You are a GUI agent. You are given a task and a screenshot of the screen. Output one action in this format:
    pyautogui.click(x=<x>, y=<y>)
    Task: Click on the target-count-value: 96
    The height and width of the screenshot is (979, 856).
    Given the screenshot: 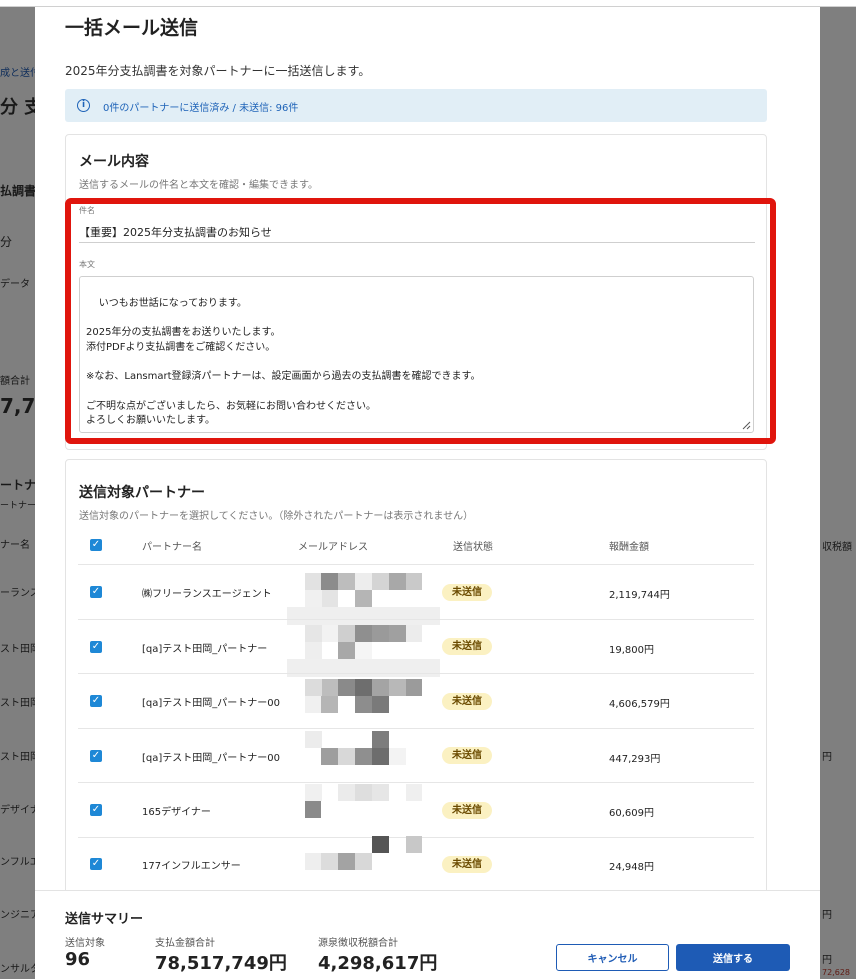 What is the action you would take?
    pyautogui.click(x=78, y=959)
    